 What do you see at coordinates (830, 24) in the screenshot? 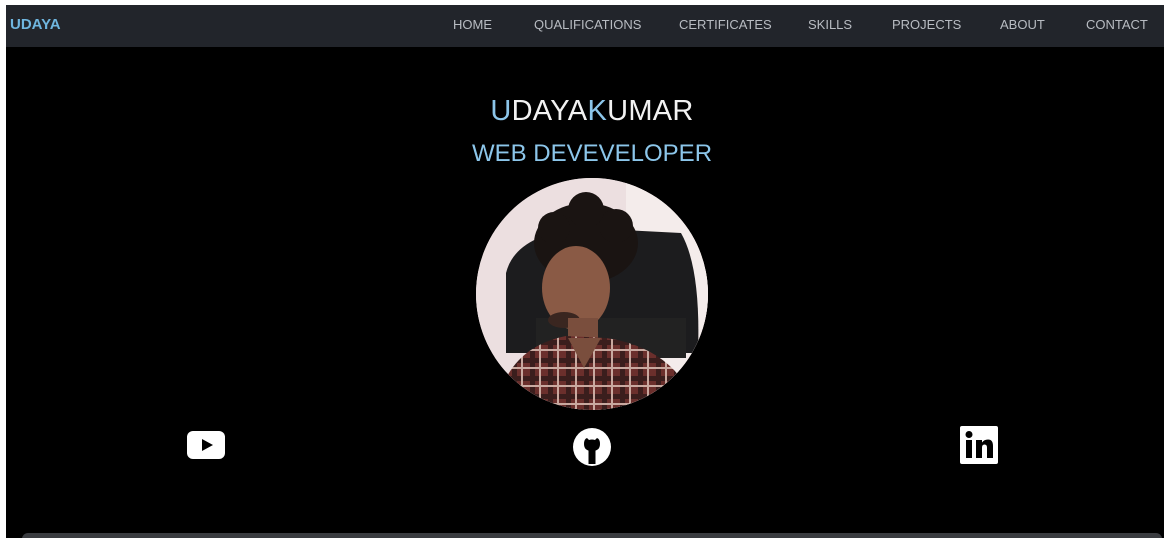
I see `nav-link-skills: SKILLS` at bounding box center [830, 24].